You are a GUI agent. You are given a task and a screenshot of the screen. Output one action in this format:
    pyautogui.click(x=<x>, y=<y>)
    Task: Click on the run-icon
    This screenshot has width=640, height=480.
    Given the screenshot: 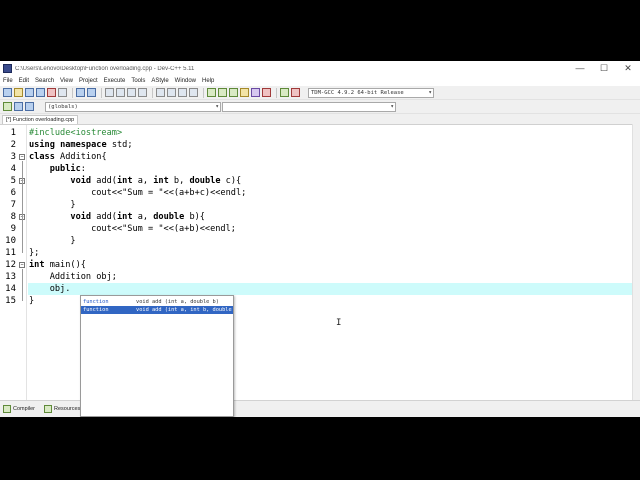 What is the action you would take?
    pyautogui.click(x=222, y=92)
    